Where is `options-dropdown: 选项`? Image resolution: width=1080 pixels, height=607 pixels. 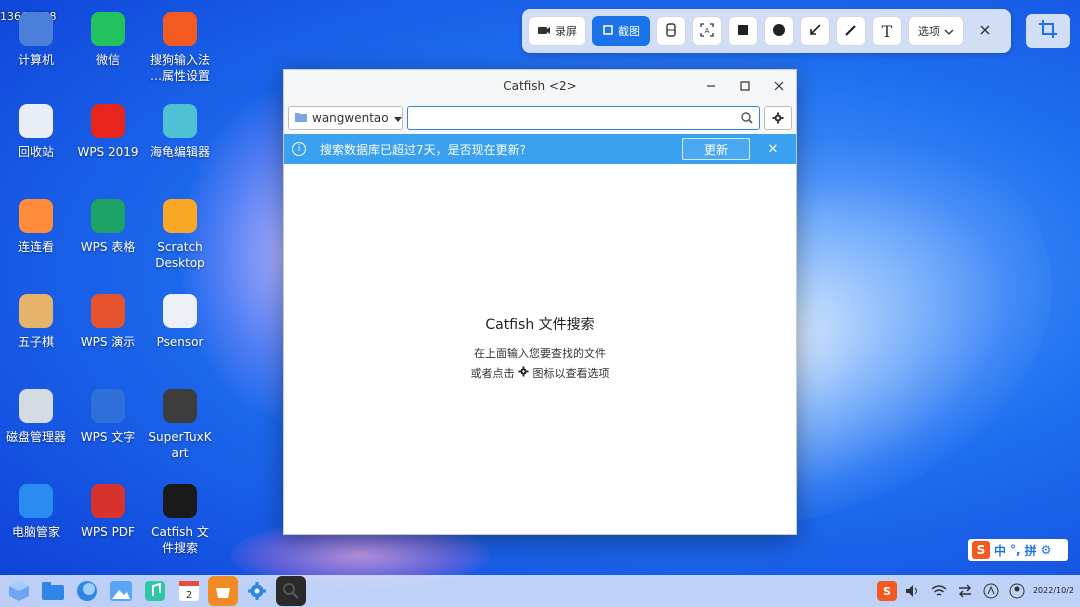 options-dropdown: 选项 is located at coordinates (936, 31).